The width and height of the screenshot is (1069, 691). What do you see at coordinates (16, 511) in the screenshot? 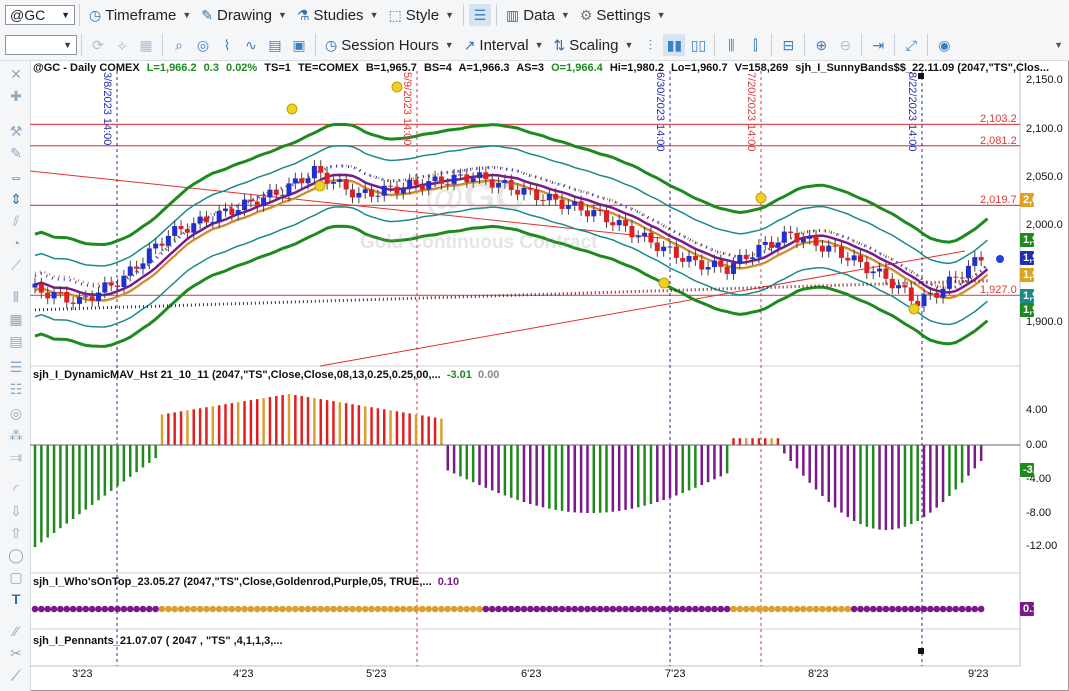
I see `arrow-down-icon: ⇩` at bounding box center [16, 511].